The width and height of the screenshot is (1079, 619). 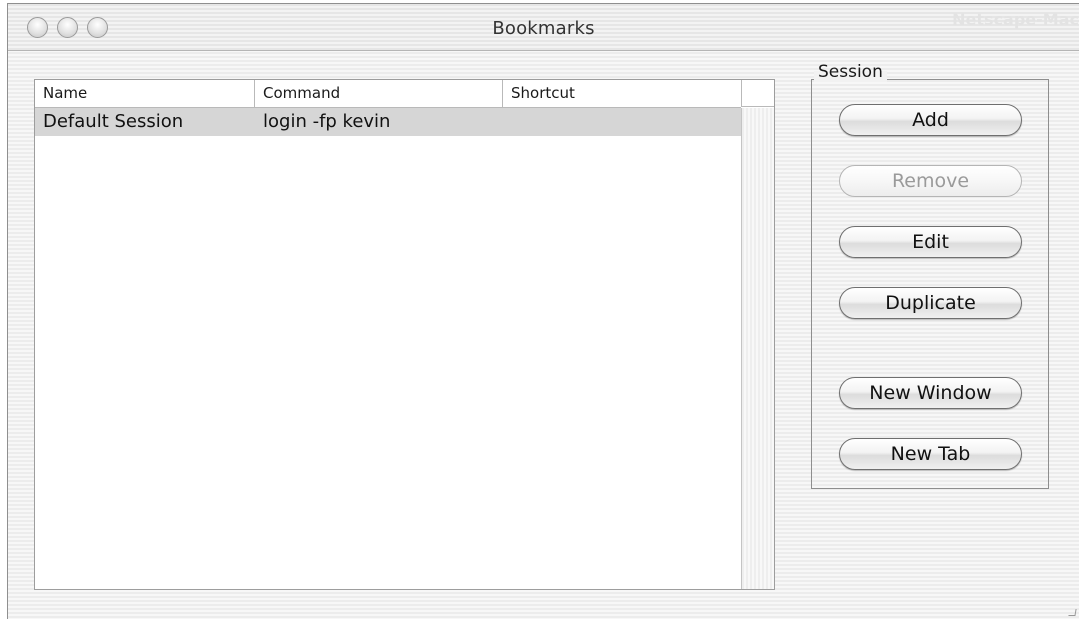 What do you see at coordinates (327, 121) in the screenshot?
I see `cell-command: login -fp kevin` at bounding box center [327, 121].